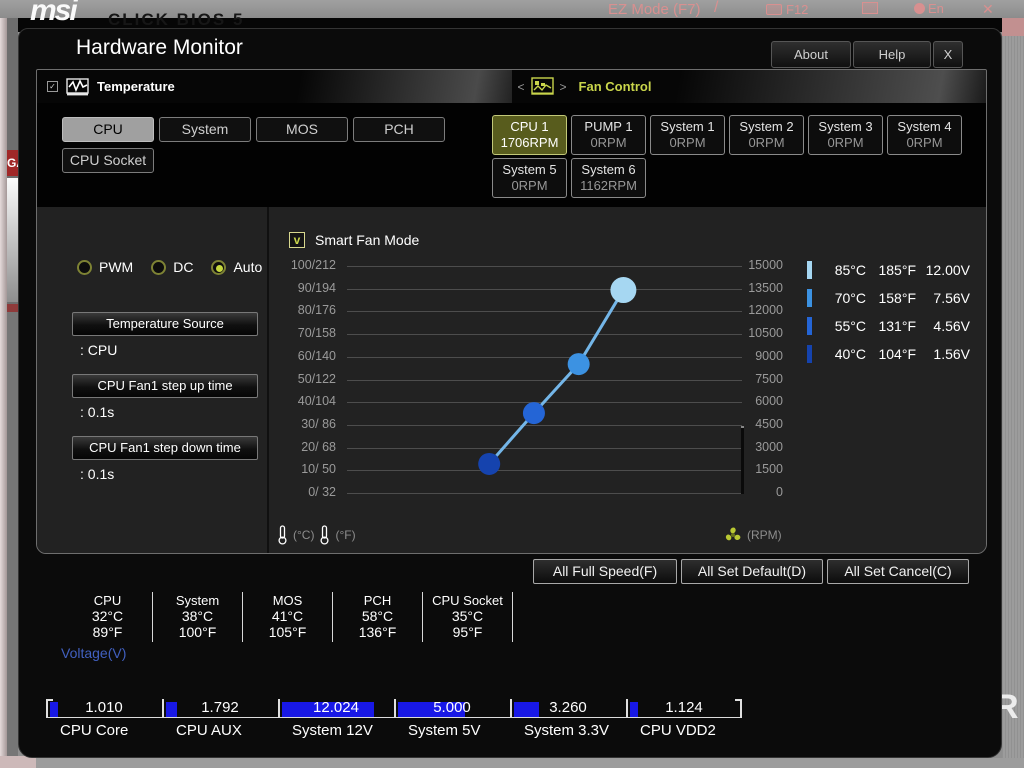 The image size is (1024, 768). Describe the element at coordinates (287, 632) in the screenshot. I see `status-fahrenheit: 105°F` at that location.